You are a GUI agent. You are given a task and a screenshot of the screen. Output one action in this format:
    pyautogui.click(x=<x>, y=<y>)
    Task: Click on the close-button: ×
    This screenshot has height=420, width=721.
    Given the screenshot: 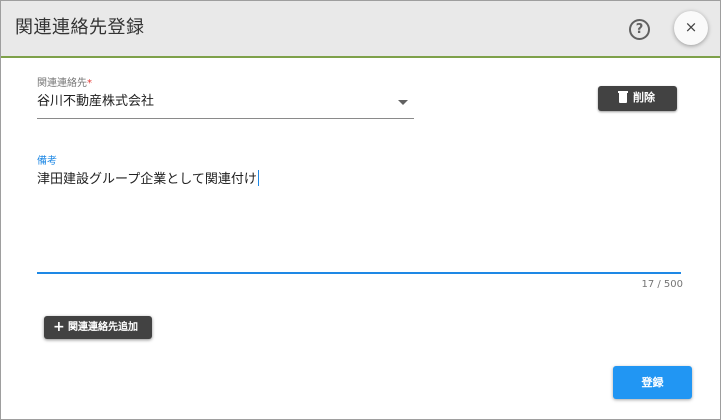 What is the action you would take?
    pyautogui.click(x=691, y=28)
    